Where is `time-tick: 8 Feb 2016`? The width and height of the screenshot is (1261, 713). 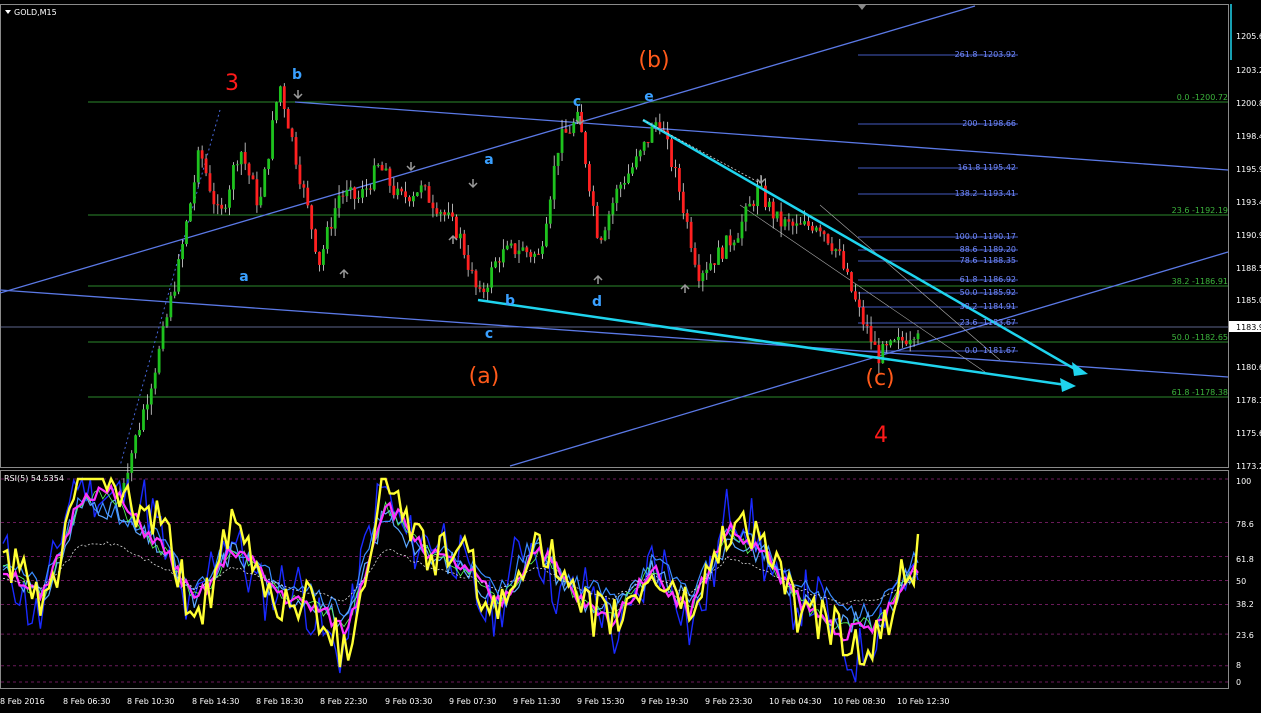
time-tick: 8 Feb 2016 is located at coordinates (22, 701).